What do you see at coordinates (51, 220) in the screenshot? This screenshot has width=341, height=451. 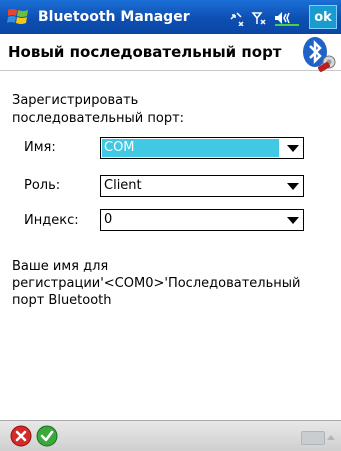 I see `index-label: Индекс:` at bounding box center [51, 220].